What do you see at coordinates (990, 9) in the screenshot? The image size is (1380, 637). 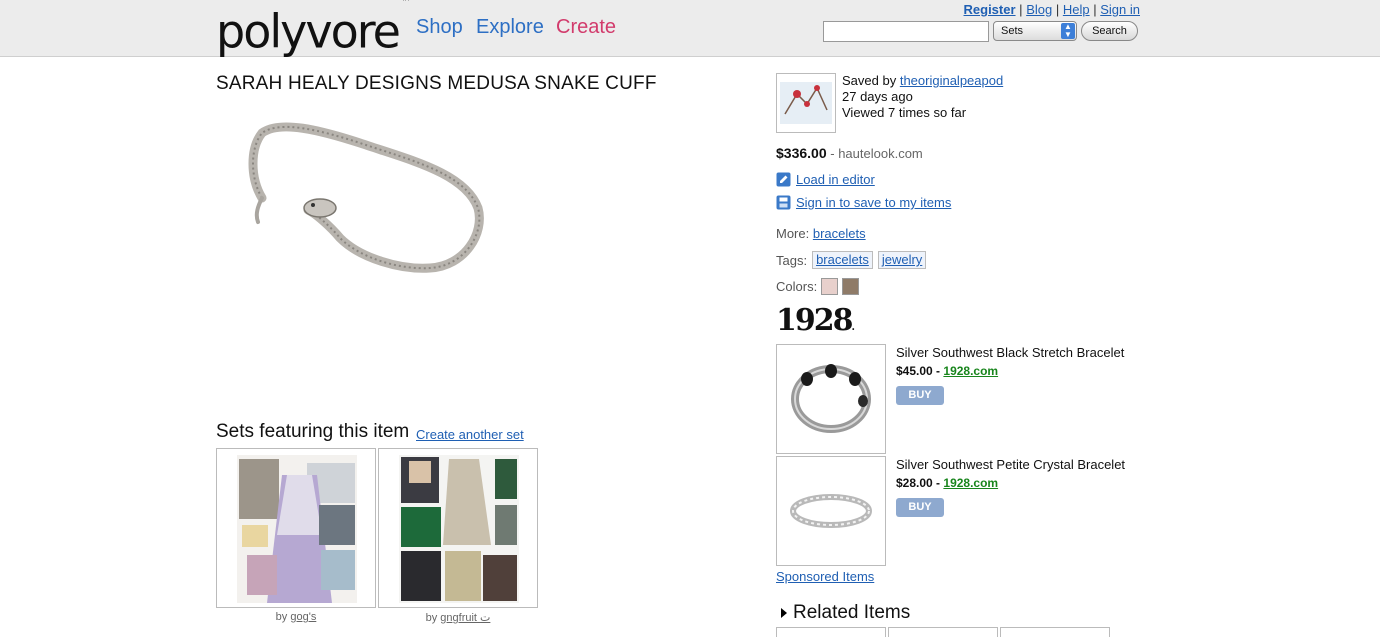 I see `register-link: Register` at bounding box center [990, 9].